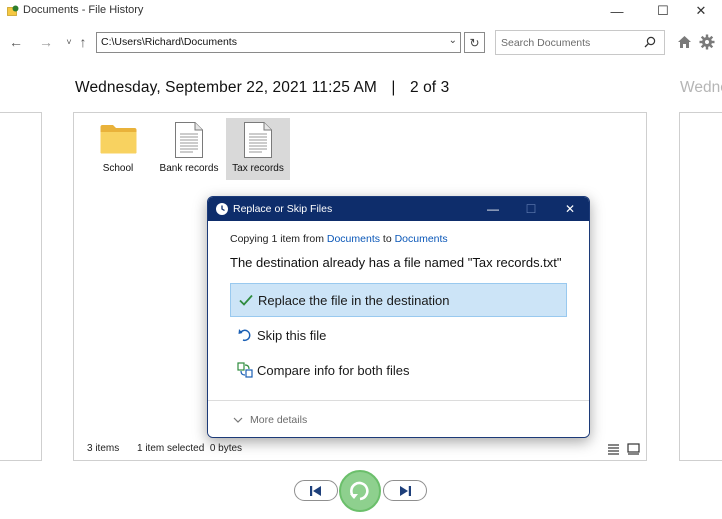  What do you see at coordinates (701, 11) in the screenshot?
I see `close-button: ✕` at bounding box center [701, 11].